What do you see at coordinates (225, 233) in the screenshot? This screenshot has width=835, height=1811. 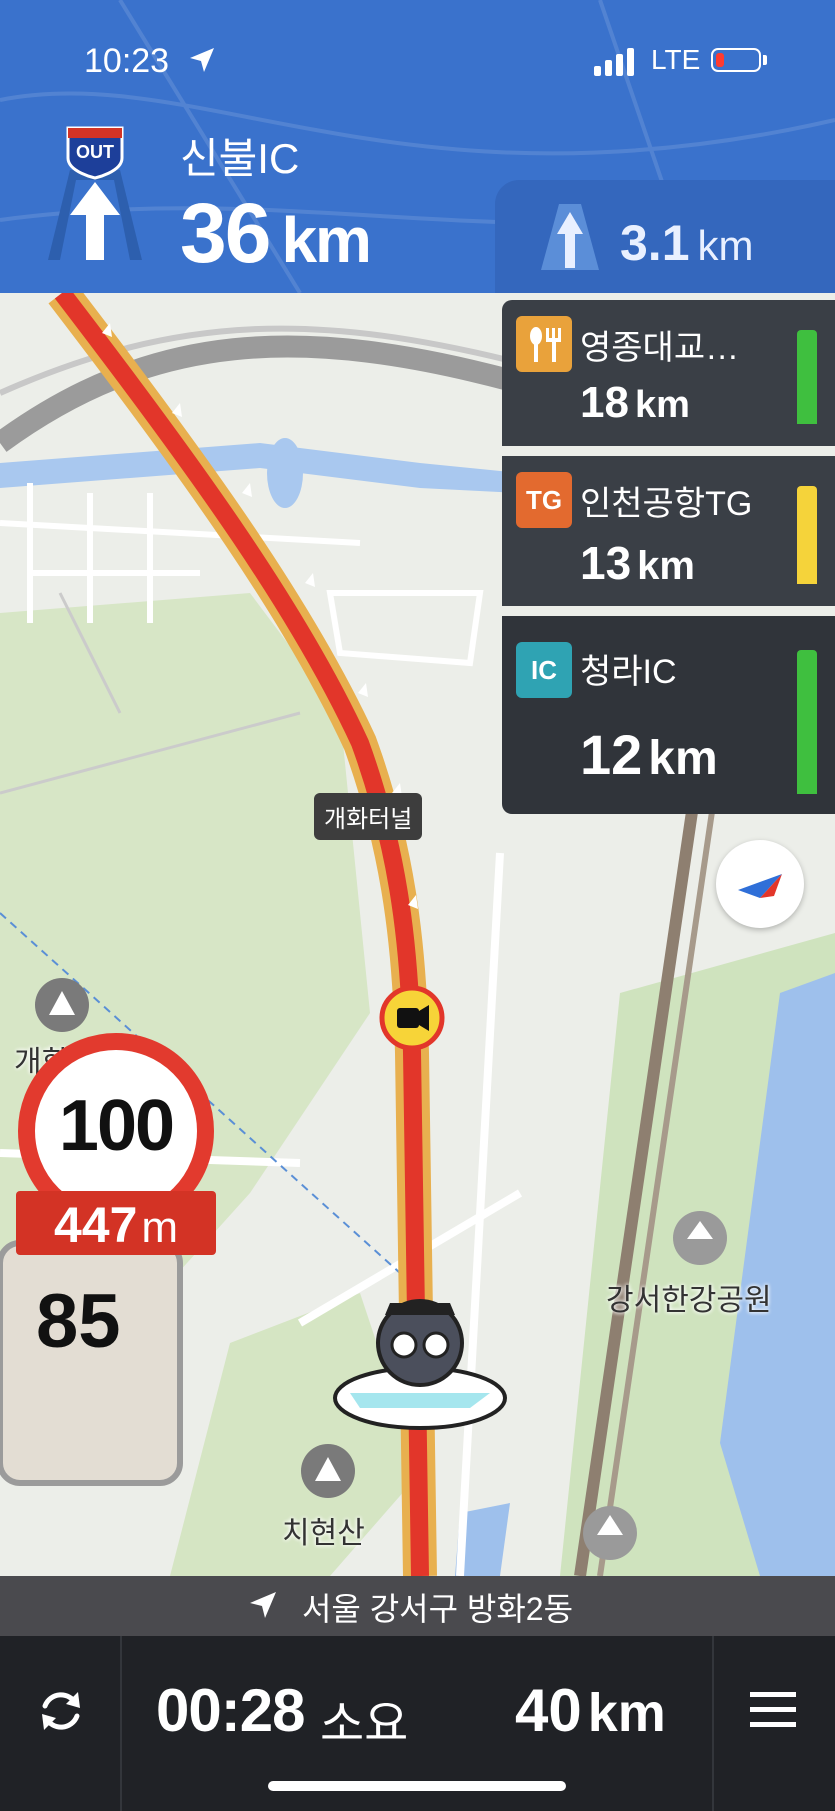 I see `next-exit-distance-value: 36` at bounding box center [225, 233].